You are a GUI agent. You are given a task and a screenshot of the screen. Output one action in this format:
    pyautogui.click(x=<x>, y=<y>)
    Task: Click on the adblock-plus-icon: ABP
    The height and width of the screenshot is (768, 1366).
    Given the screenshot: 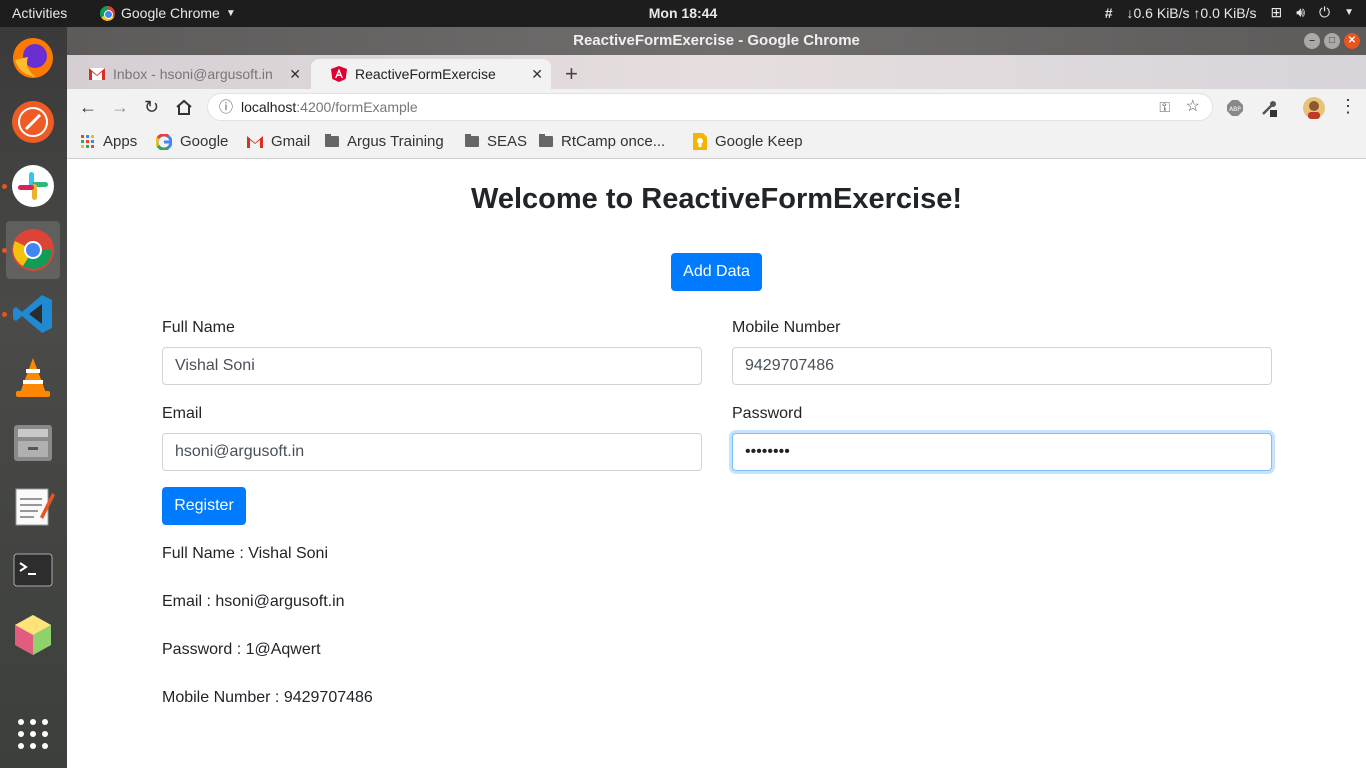 What is the action you would take?
    pyautogui.click(x=1235, y=108)
    